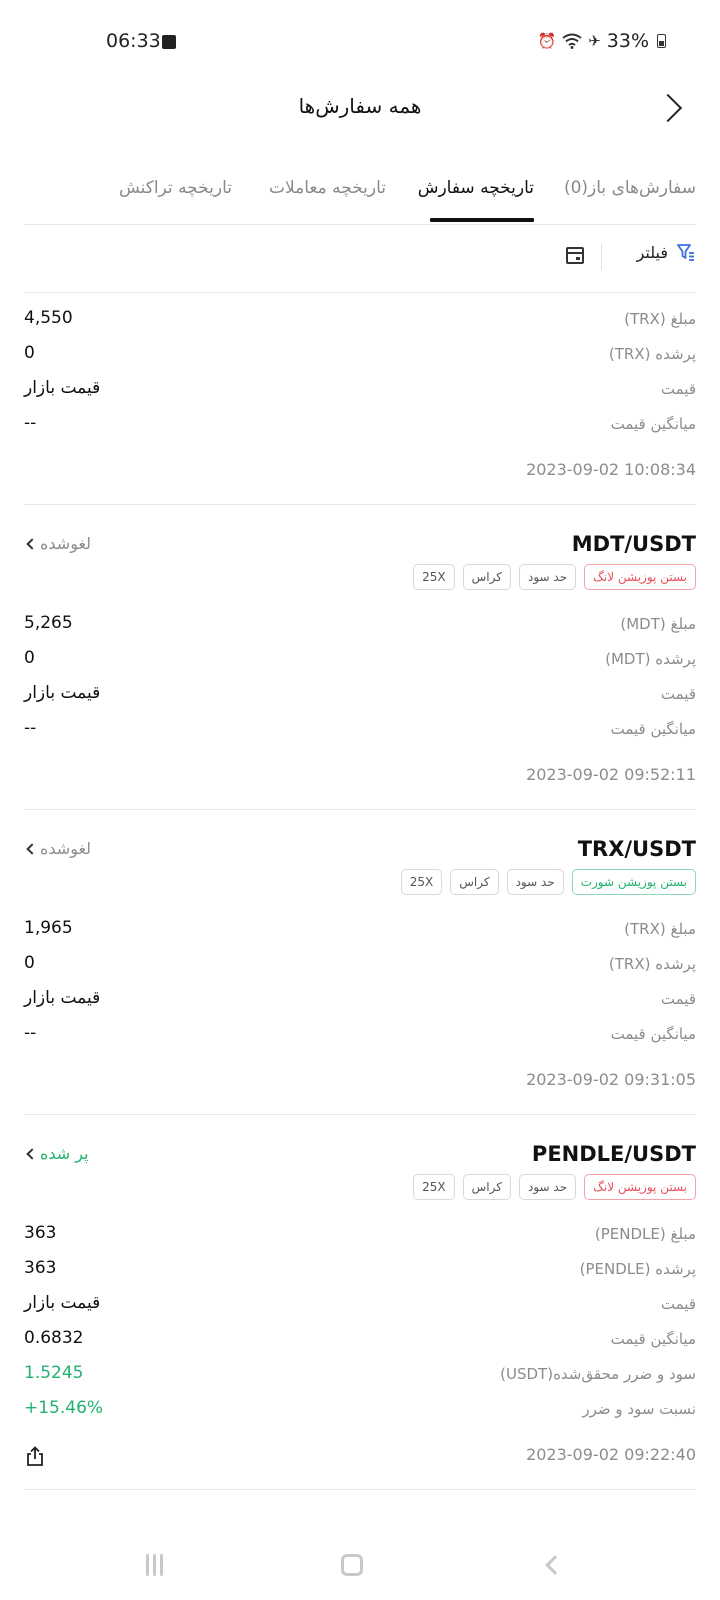 The width and height of the screenshot is (720, 1600). What do you see at coordinates (48, 928) in the screenshot?
I see `row-value: 1,965` at bounding box center [48, 928].